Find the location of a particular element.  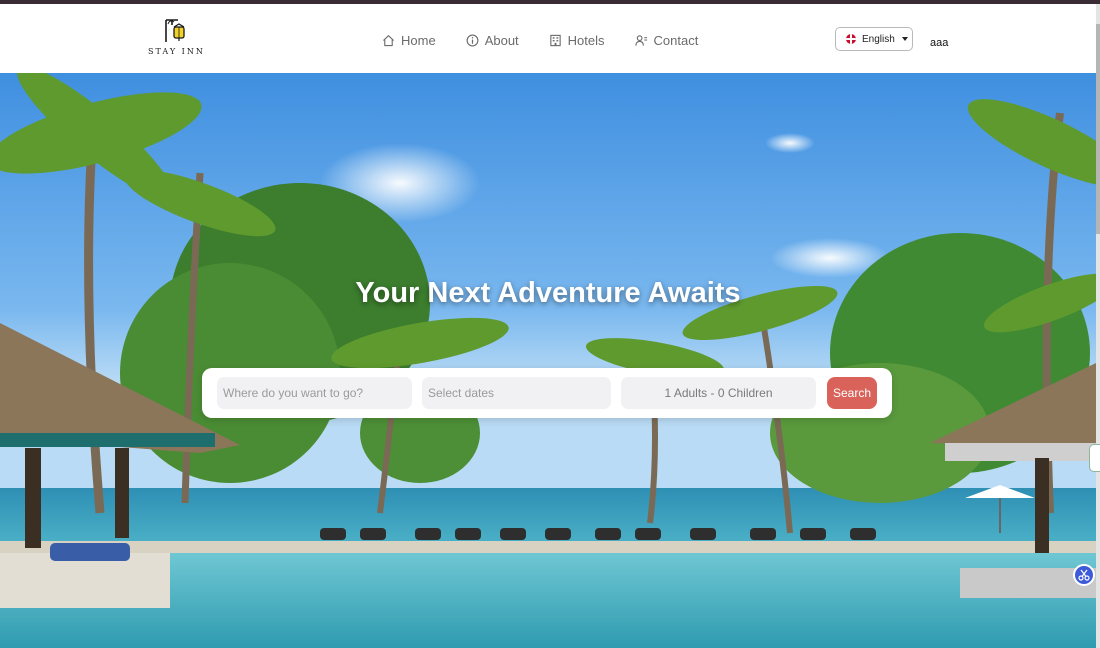

nav-item-about: About is located at coordinates (492, 40).